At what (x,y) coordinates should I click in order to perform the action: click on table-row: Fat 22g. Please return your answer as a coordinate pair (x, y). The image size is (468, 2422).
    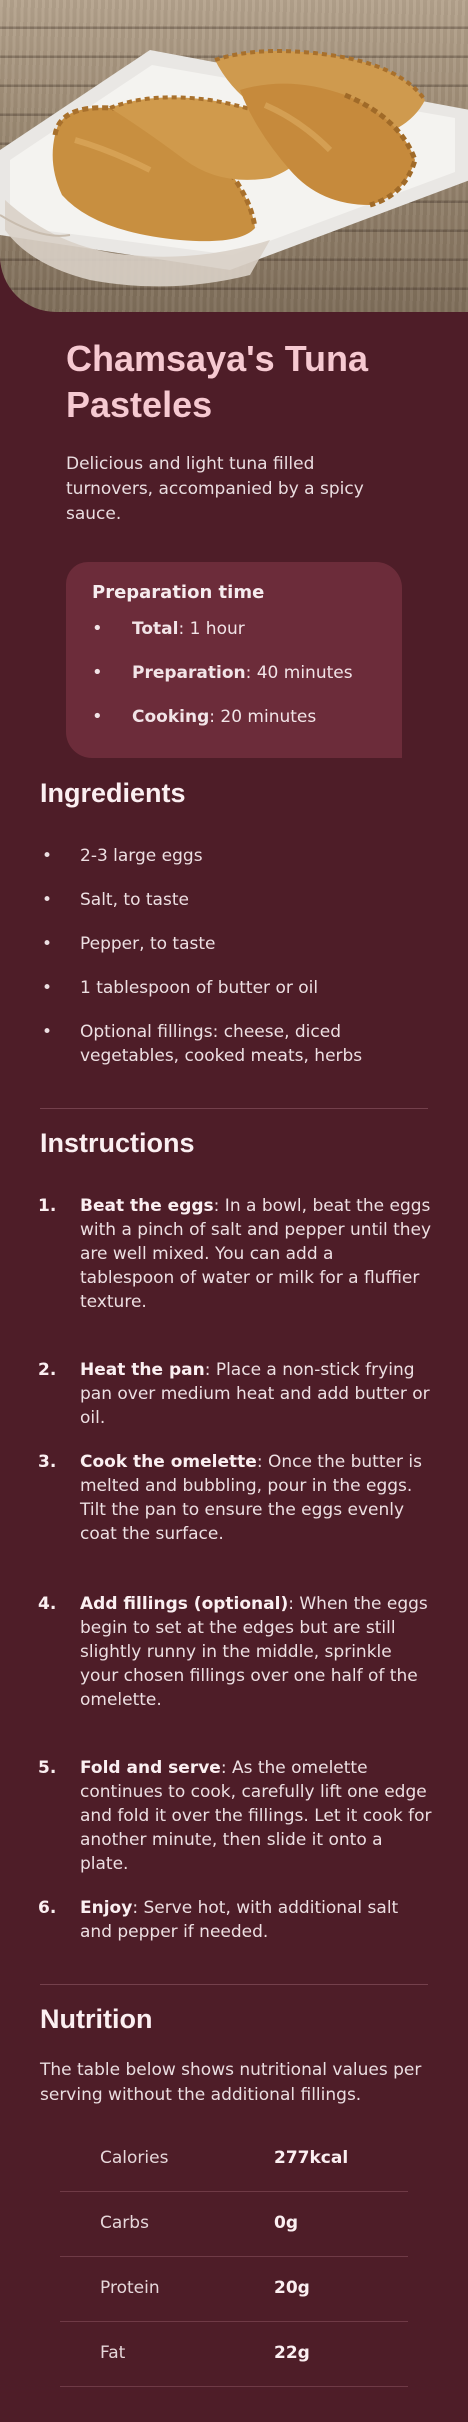
    Looking at the image, I should click on (234, 2355).